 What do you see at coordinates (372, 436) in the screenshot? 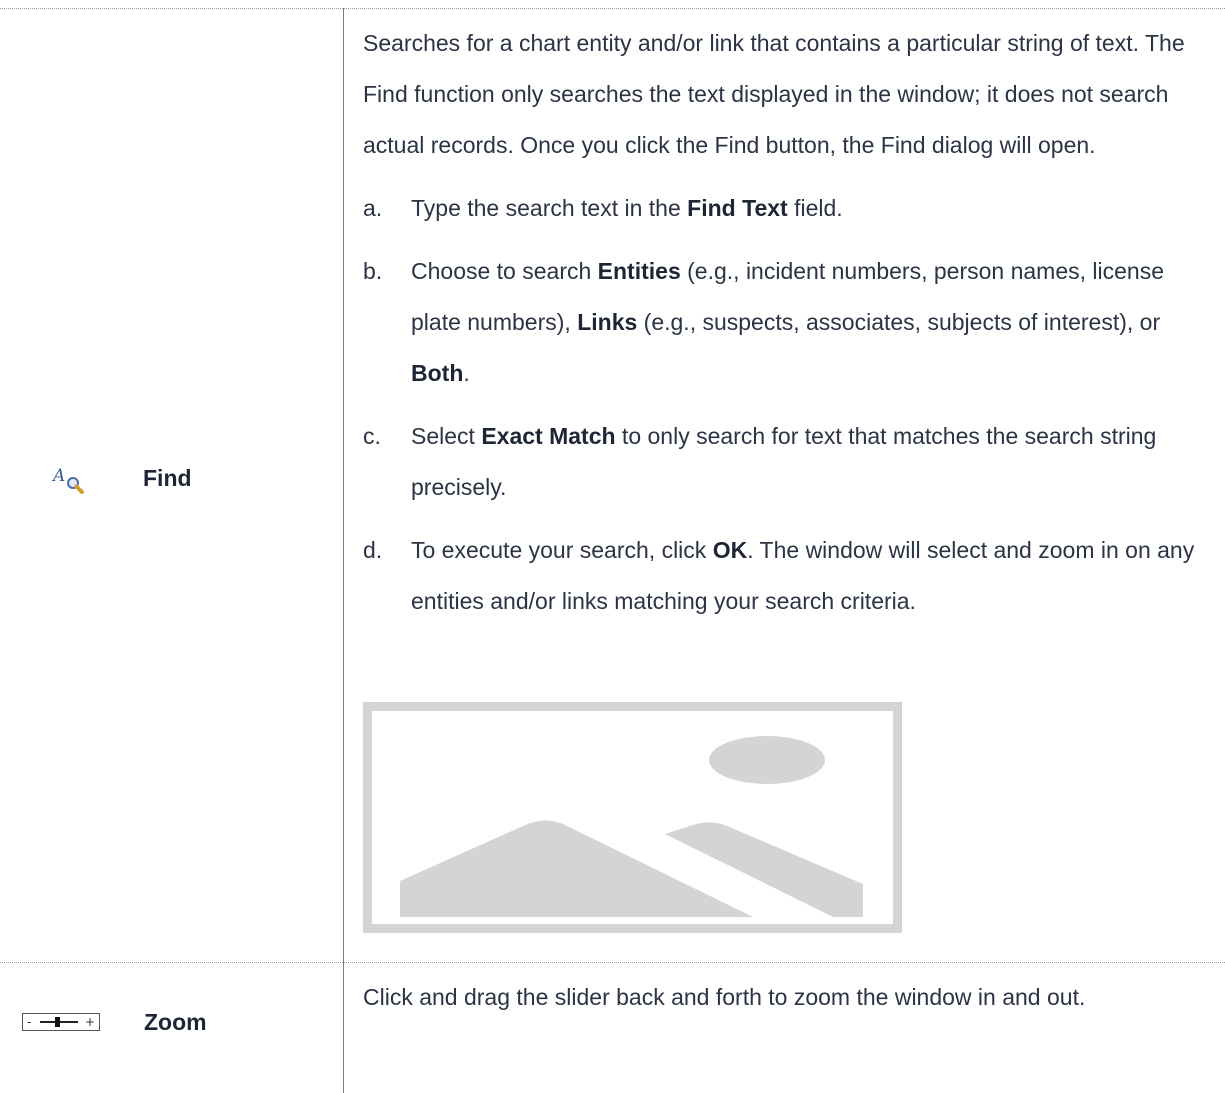
I see `step-marker: c.` at bounding box center [372, 436].